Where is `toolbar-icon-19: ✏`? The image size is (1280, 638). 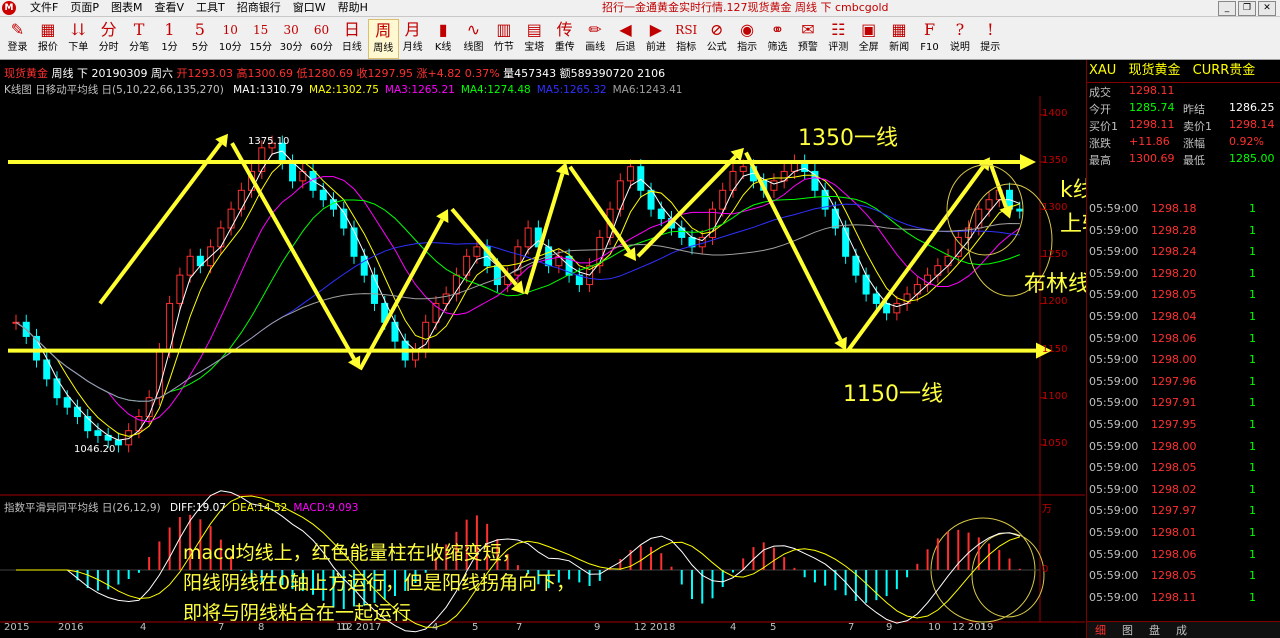
toolbar-icon-19: ✏ is located at coordinates (595, 29).